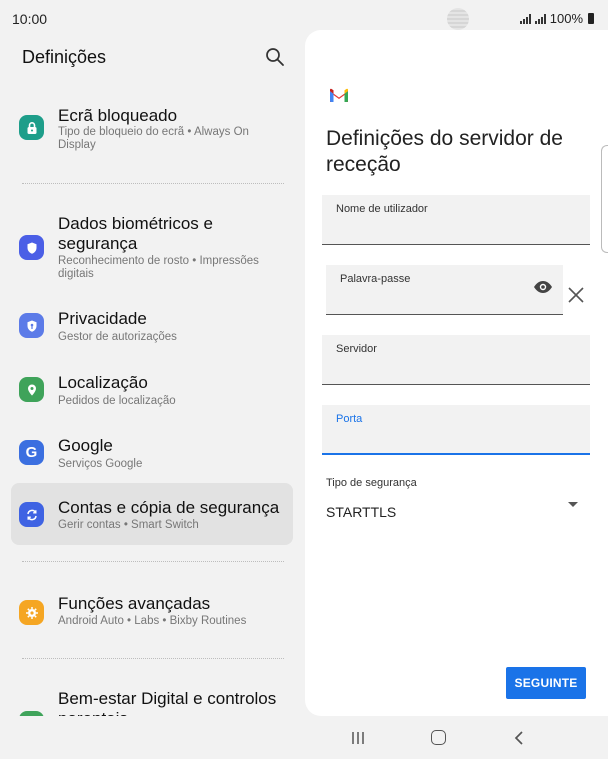 Image resolution: width=608 pixels, height=759 pixels. What do you see at coordinates (304, 17) in the screenshot?
I see `status-bar: 10:00 100%` at bounding box center [304, 17].